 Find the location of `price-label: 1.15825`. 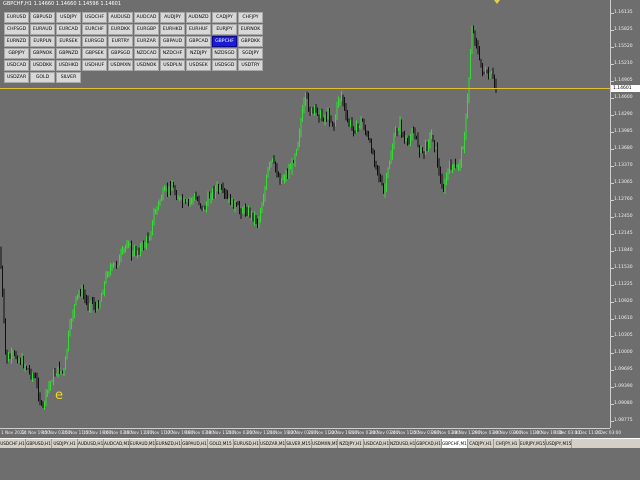

price-label: 1.15825 is located at coordinates (623, 29).